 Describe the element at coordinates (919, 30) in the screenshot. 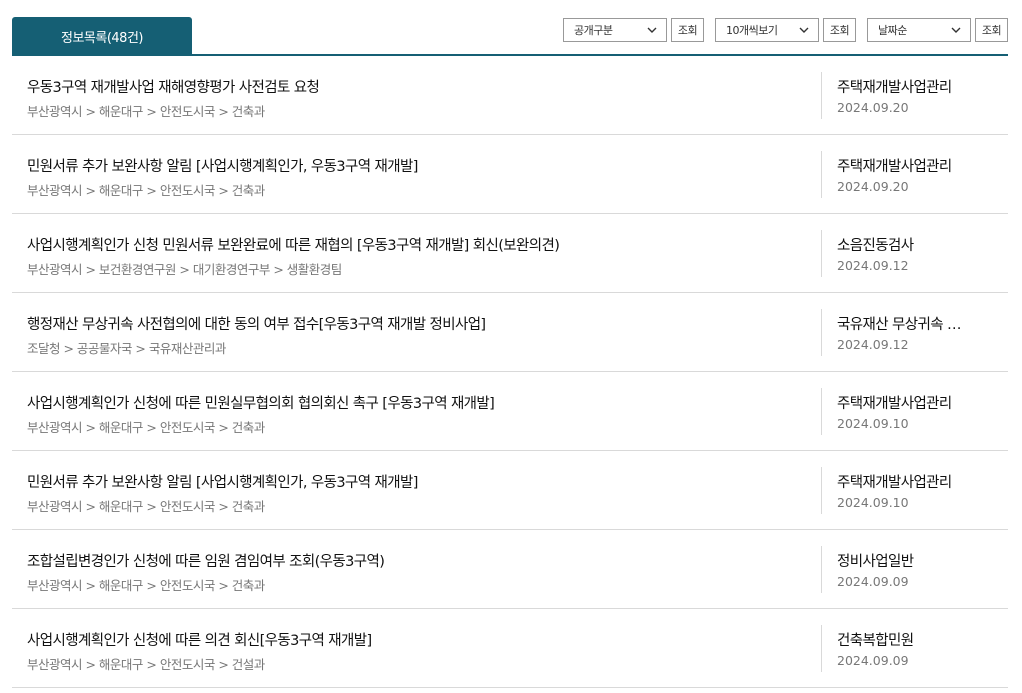

I see `sort-select: 날짜순` at that location.